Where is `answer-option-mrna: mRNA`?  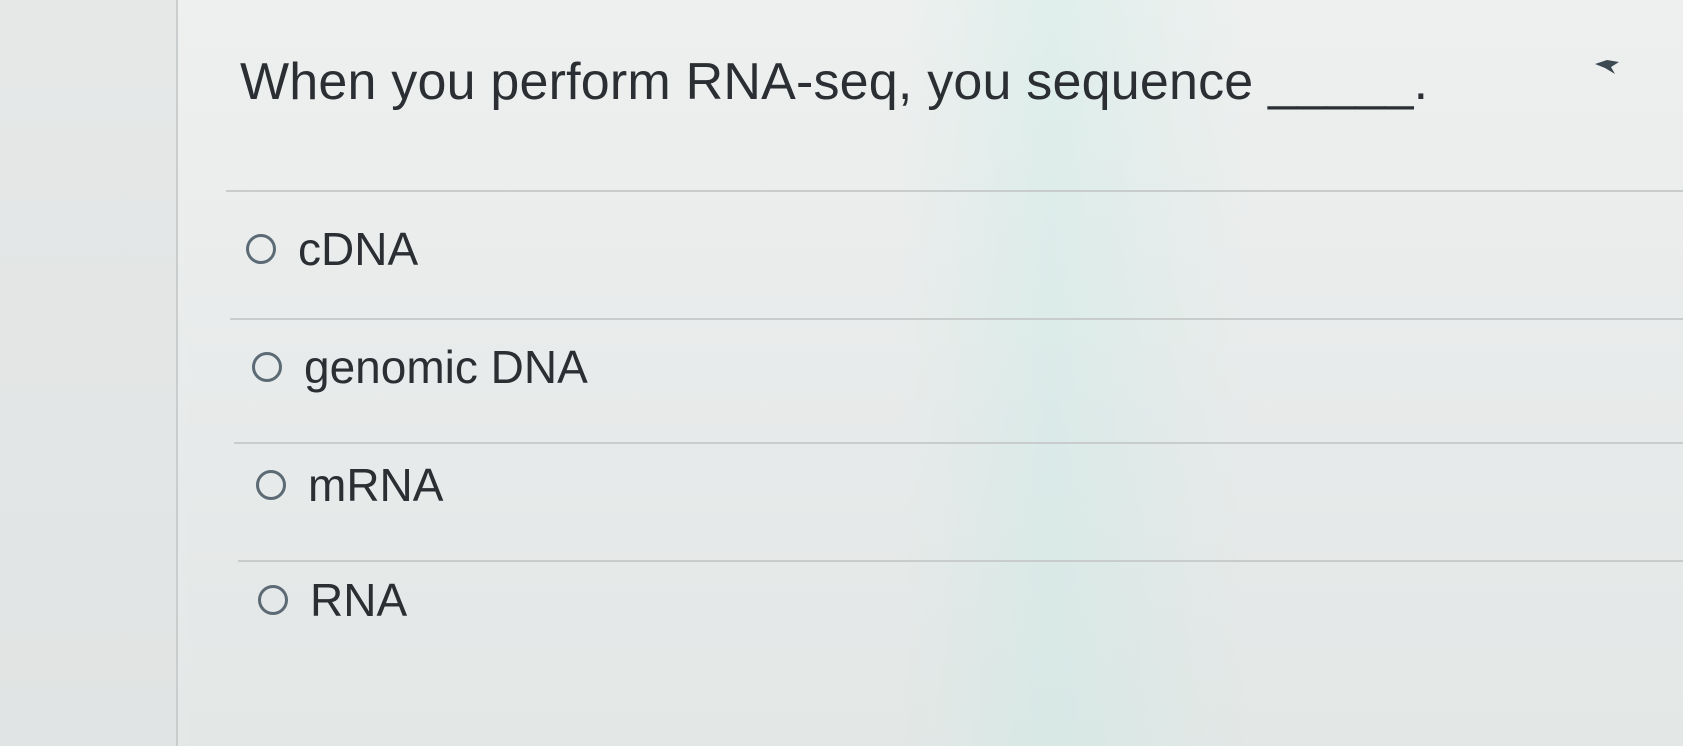
answer-option-mrna: mRNA is located at coordinates (349, 485).